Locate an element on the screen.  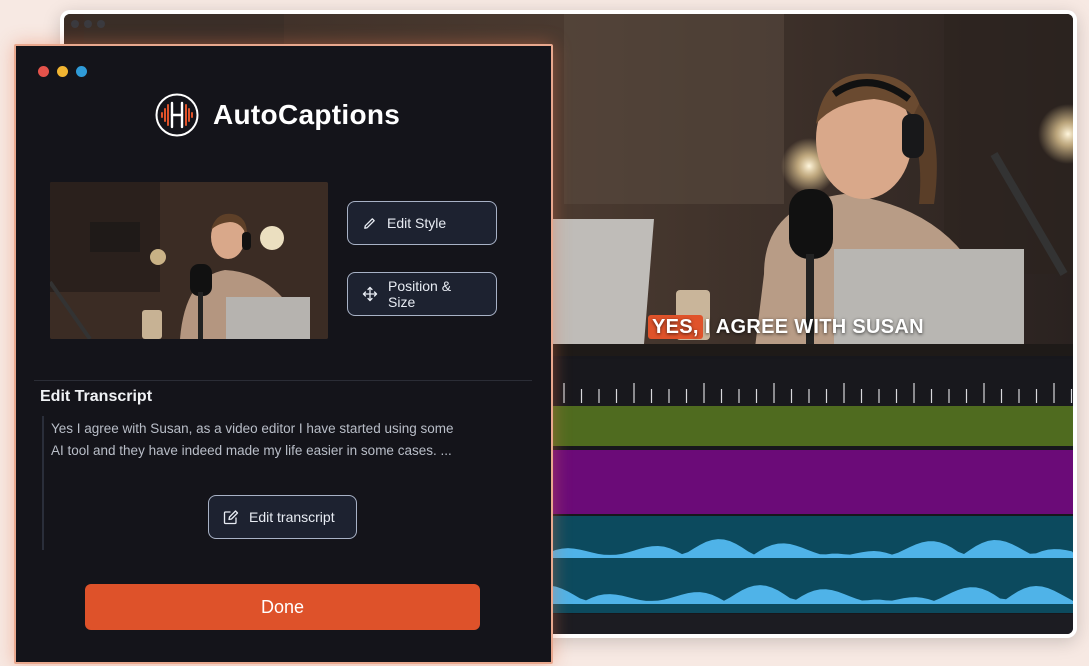
position-size-button: Position & Size is located at coordinates (422, 294).